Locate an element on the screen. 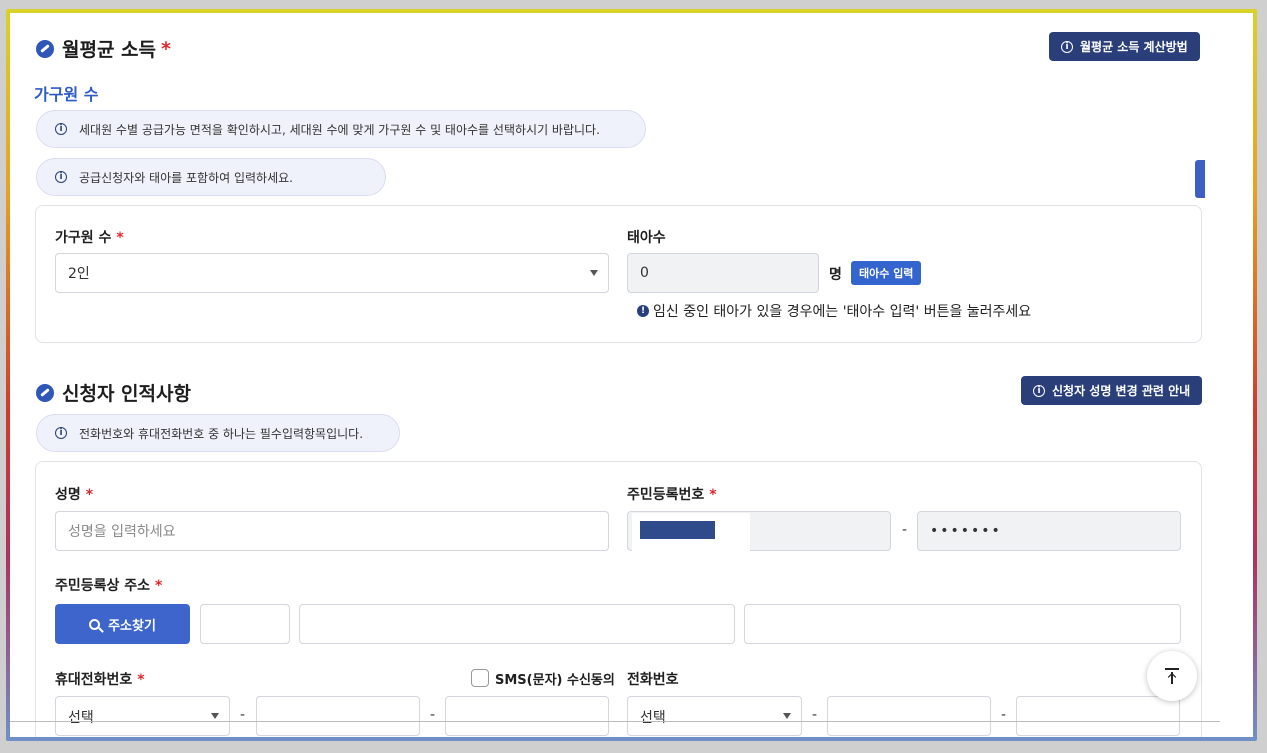 The image size is (1267, 753). applicant-title-text: 신청자 인적사항 is located at coordinates (126, 394).